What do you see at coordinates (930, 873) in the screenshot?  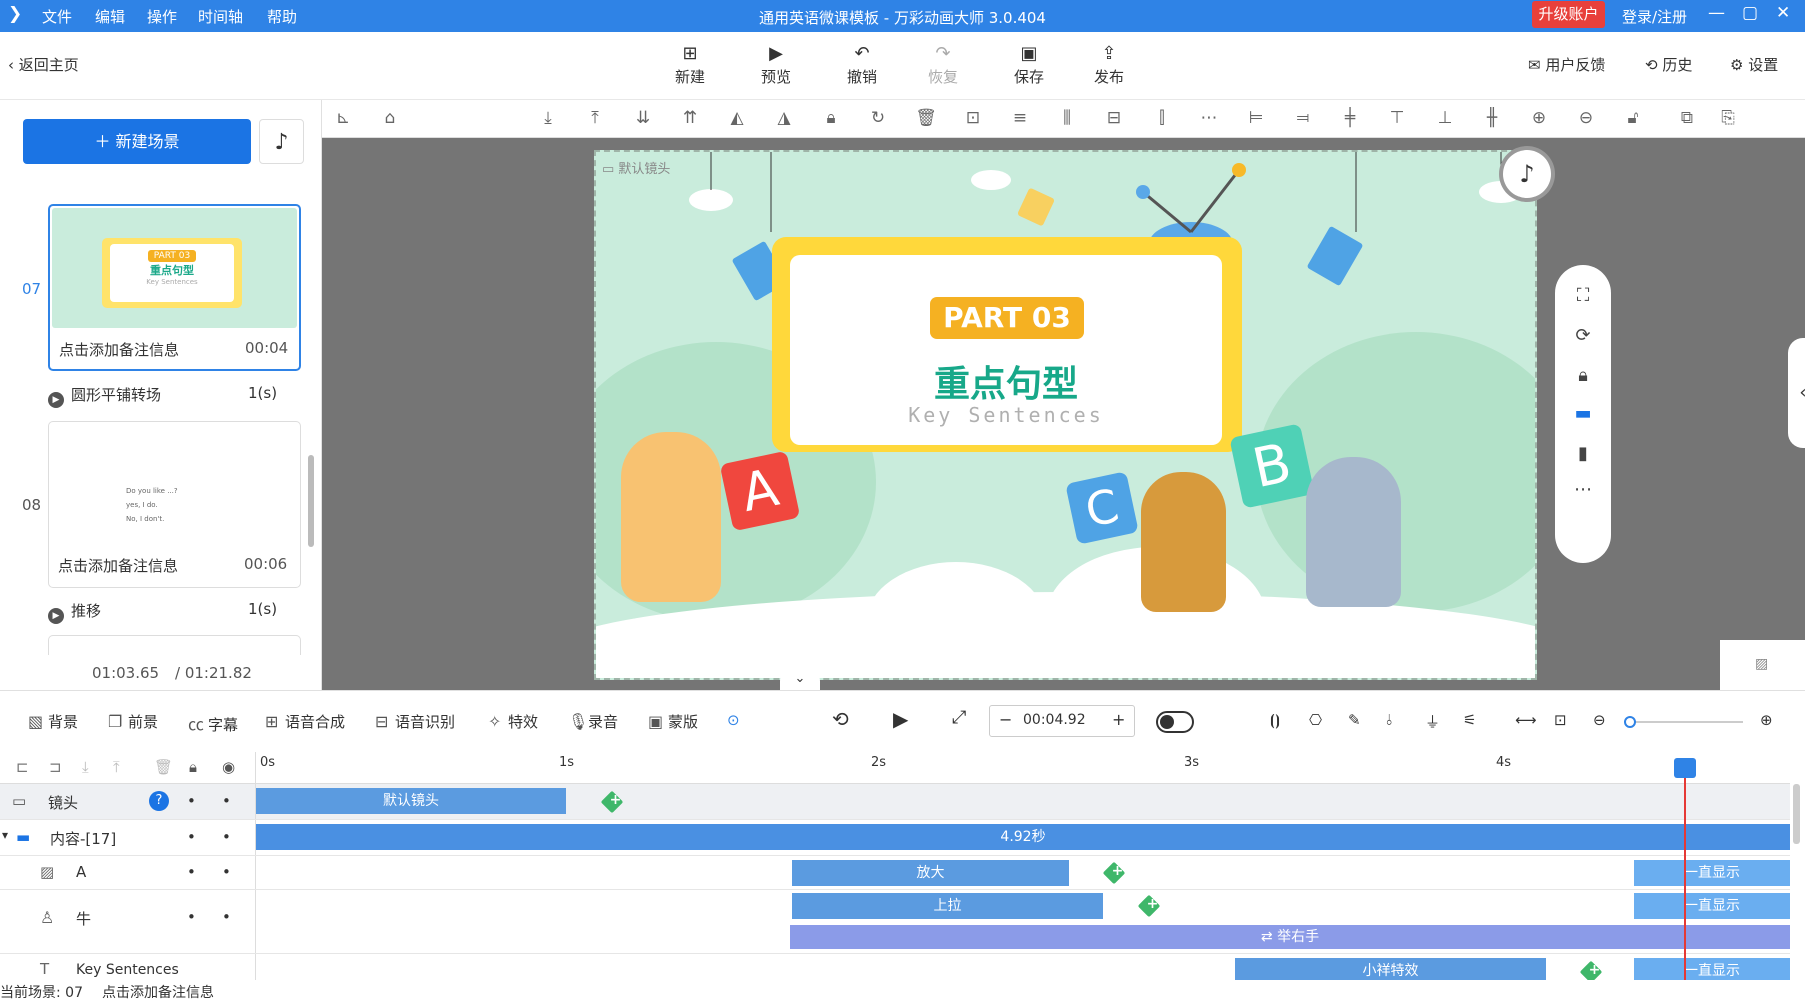 I see `clip-bar: 放大` at bounding box center [930, 873].